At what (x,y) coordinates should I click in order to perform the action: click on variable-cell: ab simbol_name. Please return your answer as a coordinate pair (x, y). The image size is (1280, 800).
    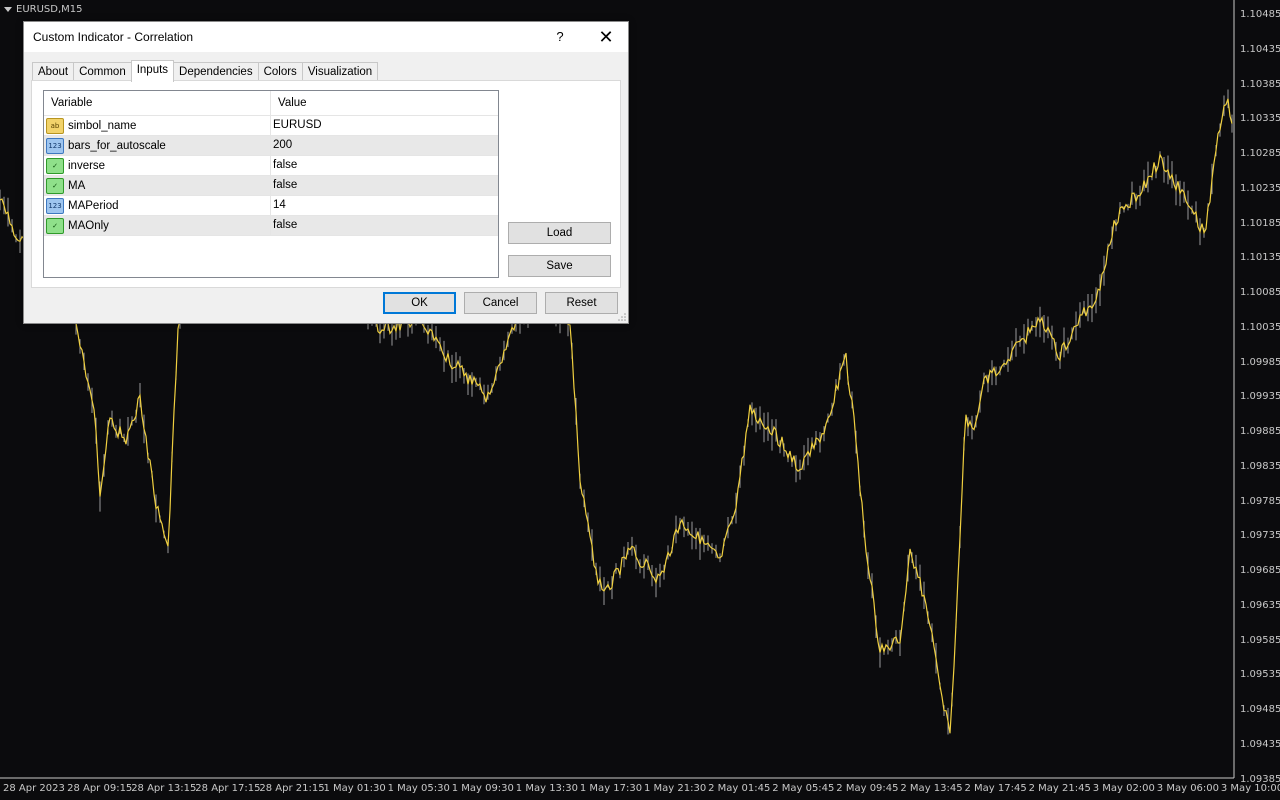
    Looking at the image, I should click on (157, 125).